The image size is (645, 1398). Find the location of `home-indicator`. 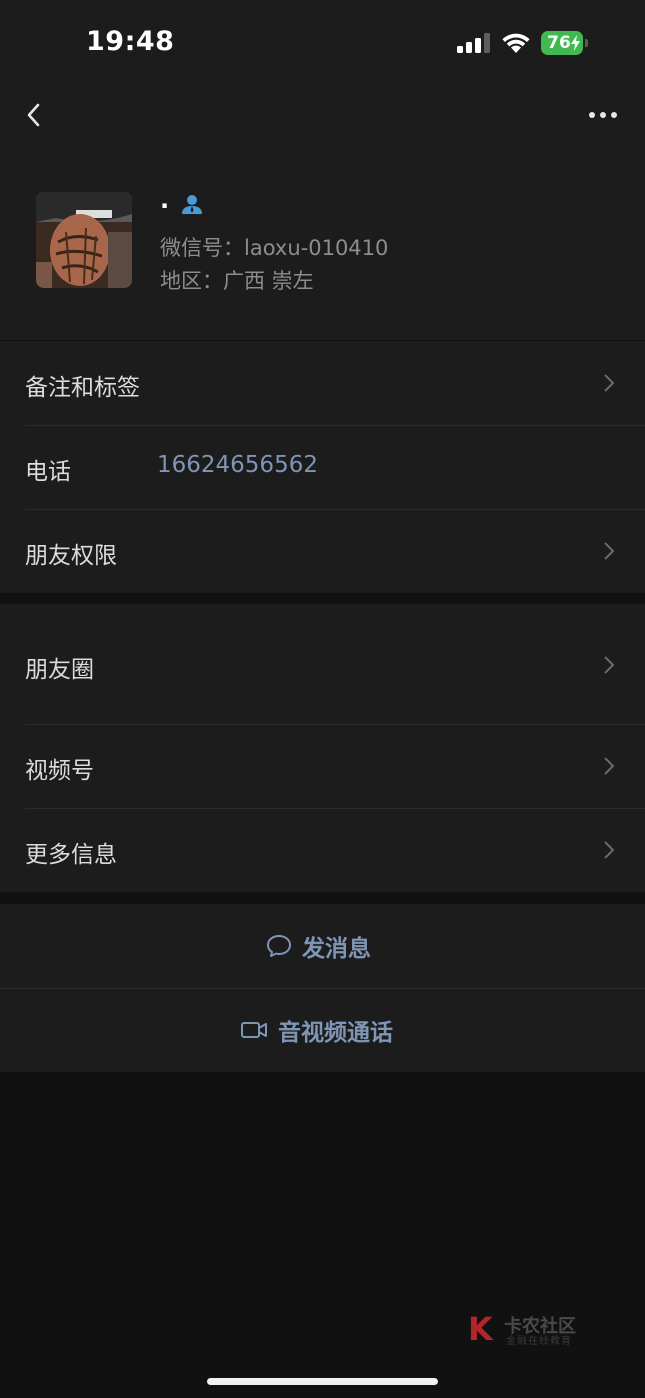

home-indicator is located at coordinates (322, 1381).